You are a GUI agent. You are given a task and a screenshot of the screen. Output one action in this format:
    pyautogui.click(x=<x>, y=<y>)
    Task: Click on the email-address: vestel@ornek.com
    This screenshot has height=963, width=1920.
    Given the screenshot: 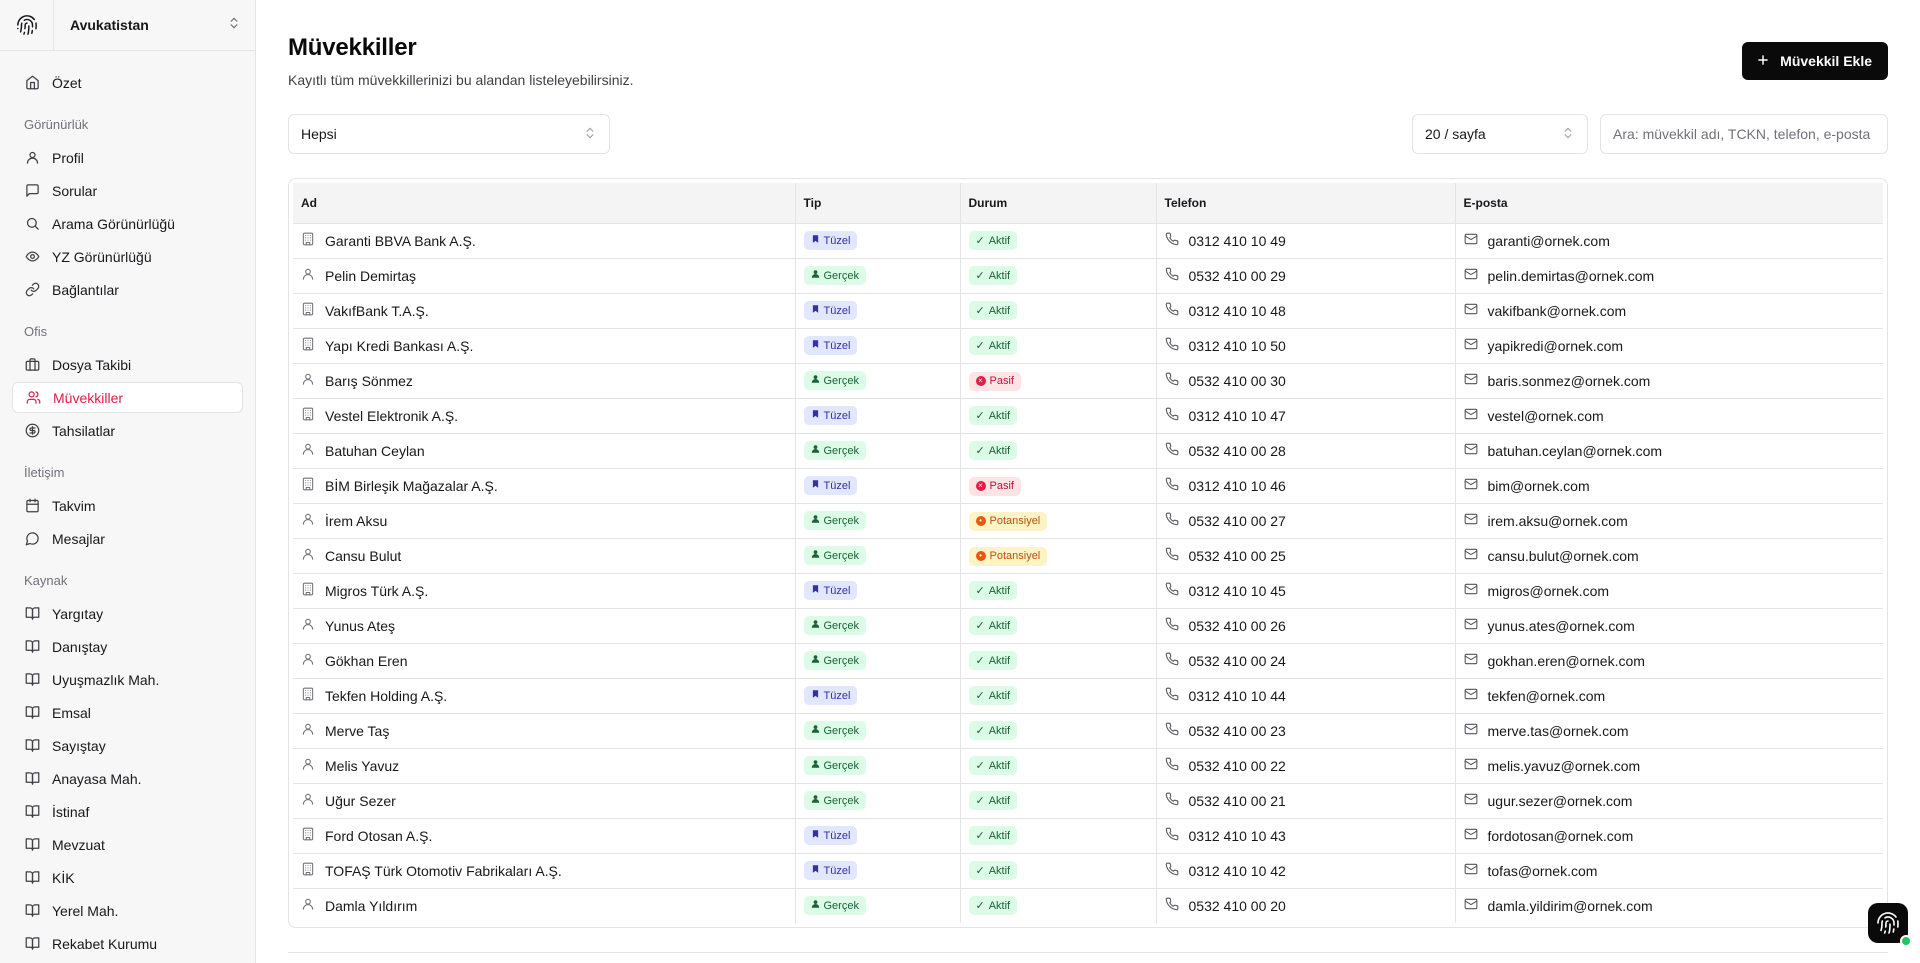 What is the action you would take?
    pyautogui.click(x=1546, y=416)
    